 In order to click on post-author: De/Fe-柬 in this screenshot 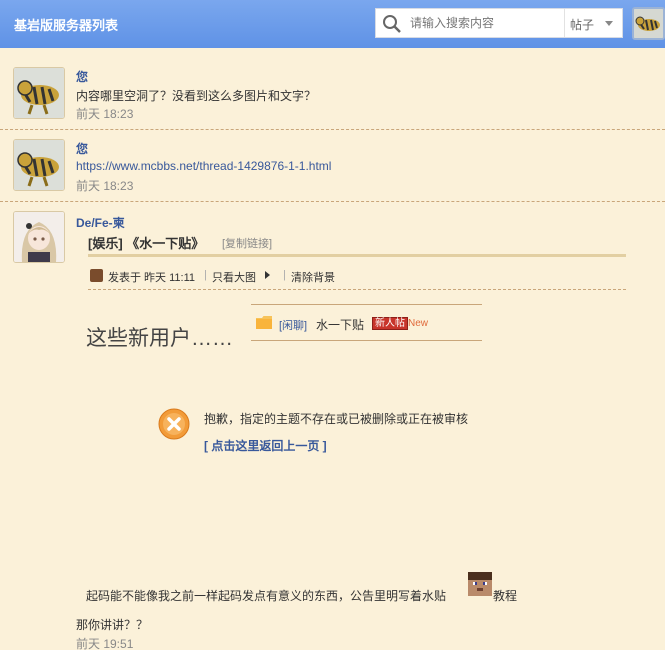, I will do `click(100, 222)`.